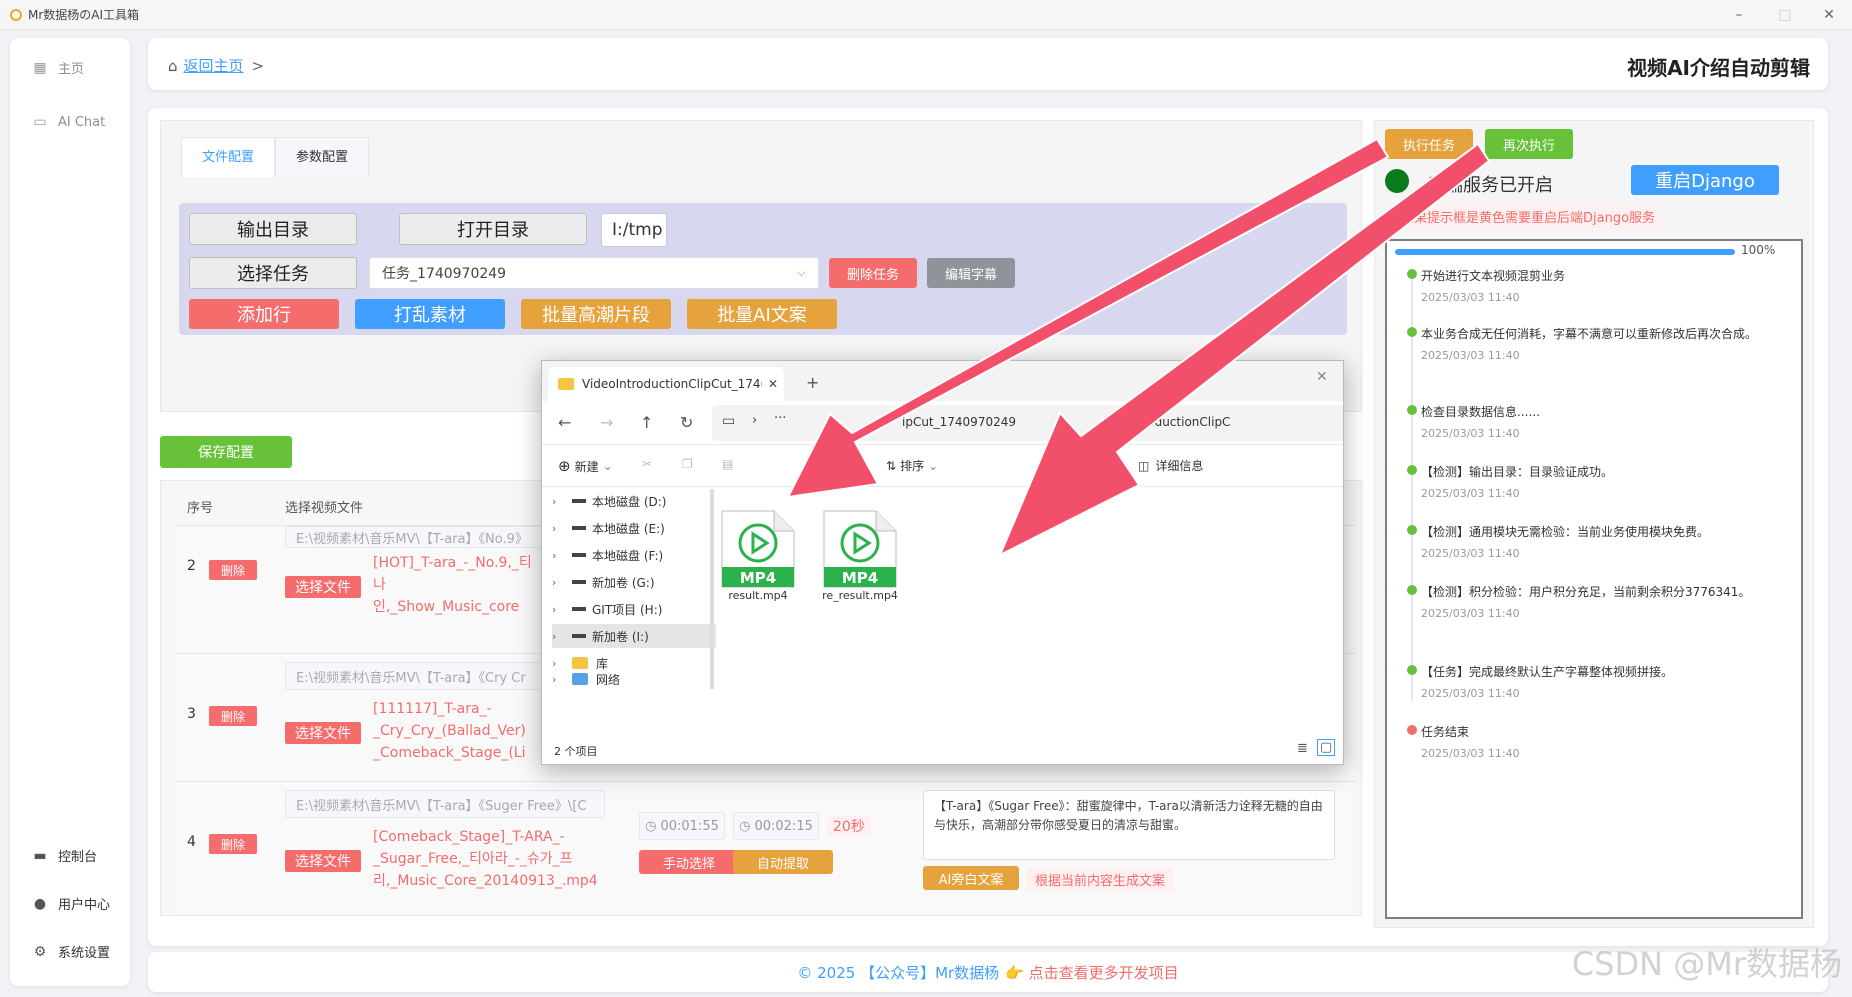 Image resolution: width=1852 pixels, height=997 pixels. Describe the element at coordinates (1170, 465) in the screenshot. I see `details-button: ◫ 详细信息` at that location.